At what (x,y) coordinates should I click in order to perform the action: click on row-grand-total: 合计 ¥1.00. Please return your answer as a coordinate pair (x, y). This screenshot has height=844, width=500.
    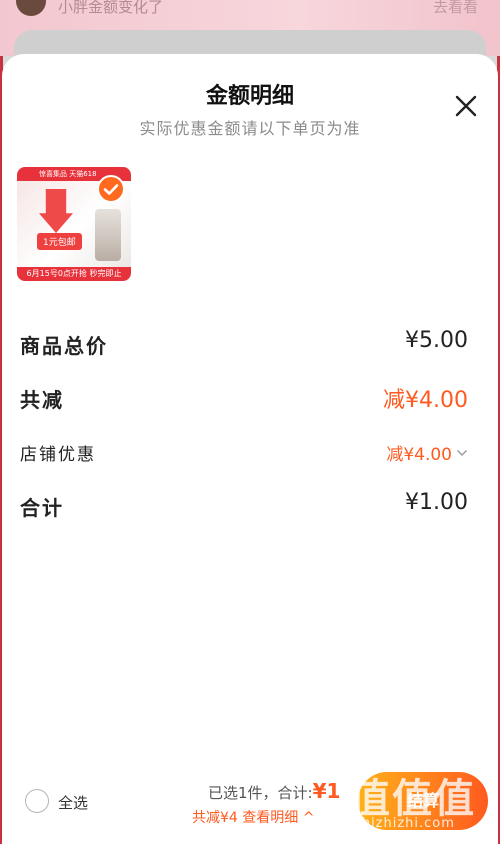
    Looking at the image, I should click on (244, 504).